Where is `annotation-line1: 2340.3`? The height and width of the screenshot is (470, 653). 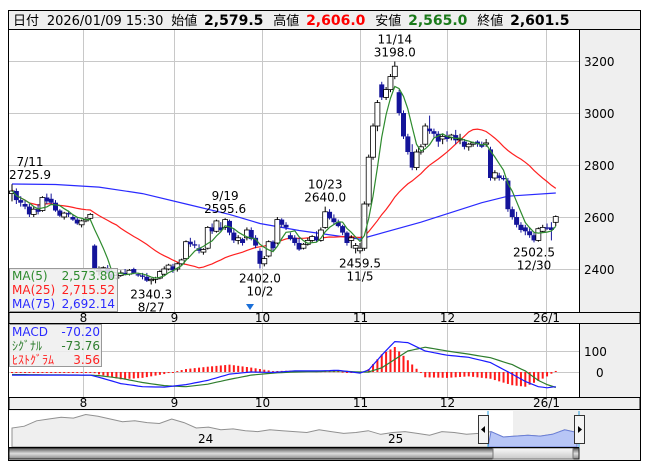 annotation-line1: 2340.3 is located at coordinates (151, 295).